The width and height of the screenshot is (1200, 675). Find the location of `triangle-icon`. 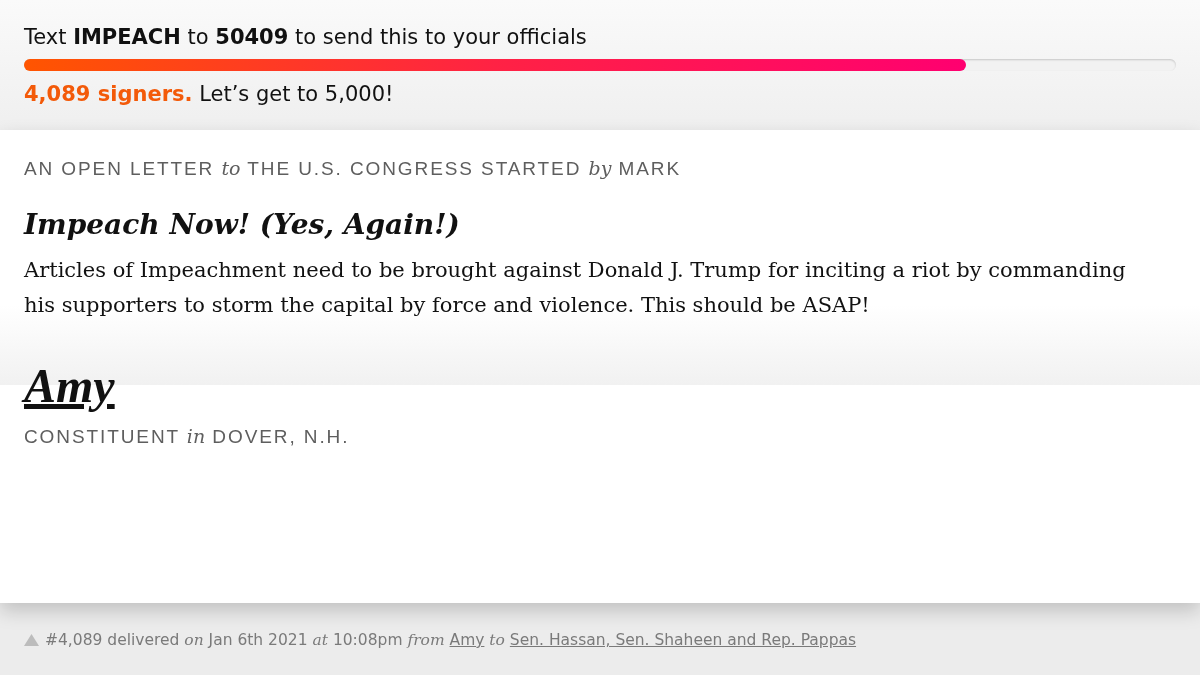

triangle-icon is located at coordinates (31, 640).